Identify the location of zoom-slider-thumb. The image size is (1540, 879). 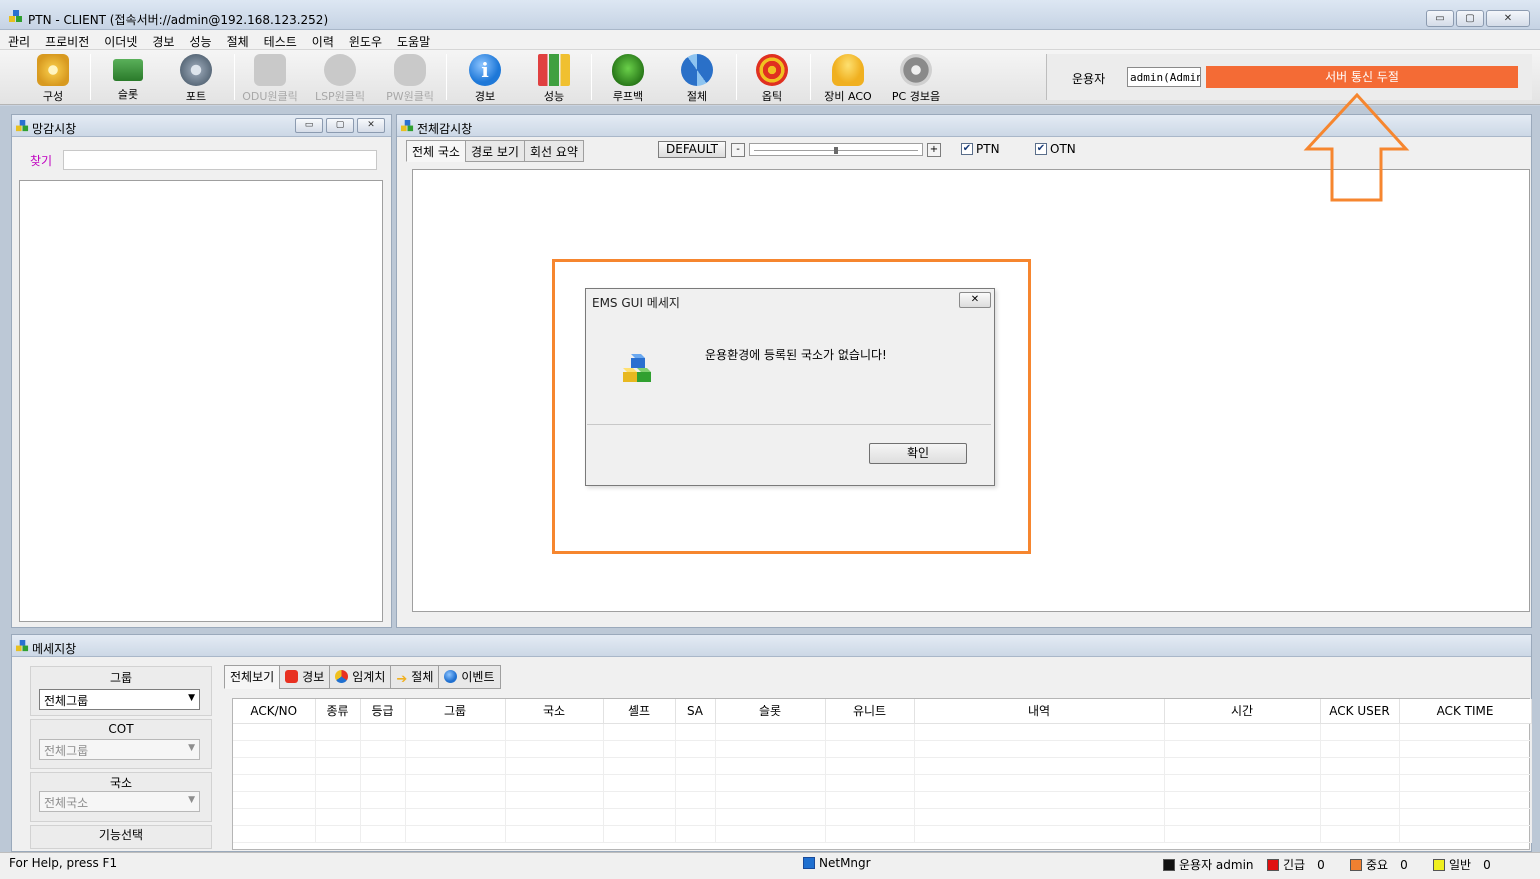
(836, 150).